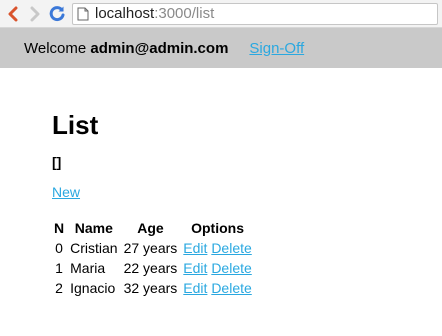 The height and width of the screenshot is (336, 442). I want to click on reload-button, so click(57, 14).